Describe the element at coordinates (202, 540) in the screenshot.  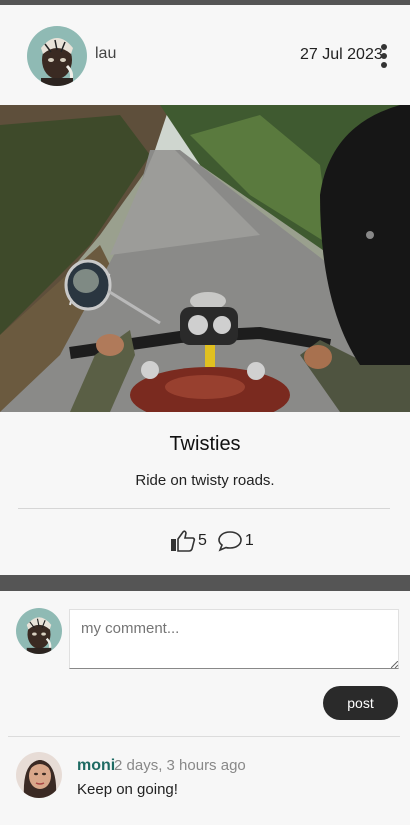
I see `like-count: 5` at that location.